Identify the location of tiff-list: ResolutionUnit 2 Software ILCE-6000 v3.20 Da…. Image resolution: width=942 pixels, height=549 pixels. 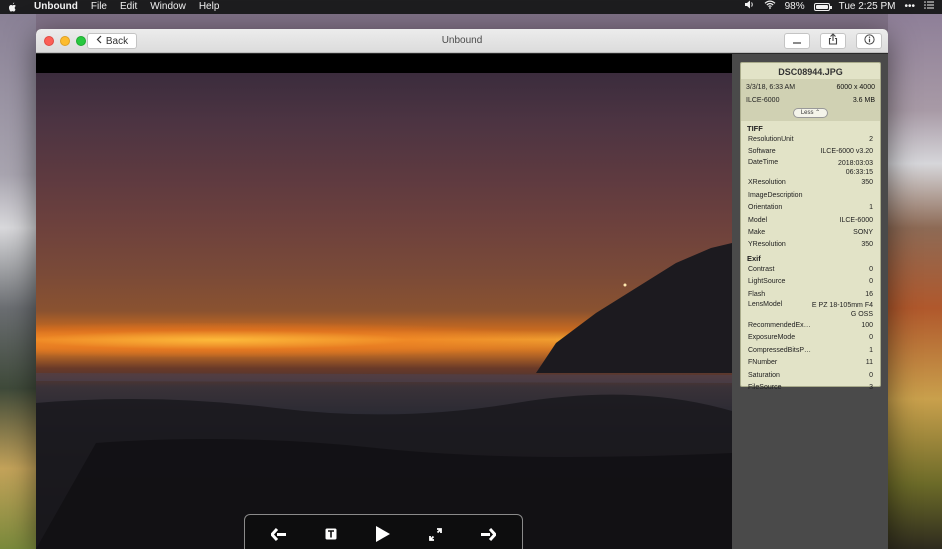
(810, 192).